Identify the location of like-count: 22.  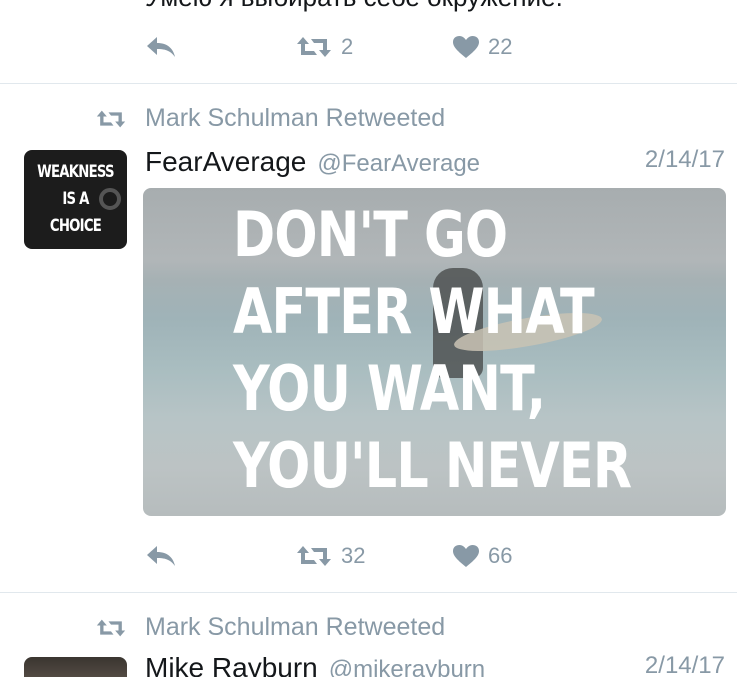
(500, 46).